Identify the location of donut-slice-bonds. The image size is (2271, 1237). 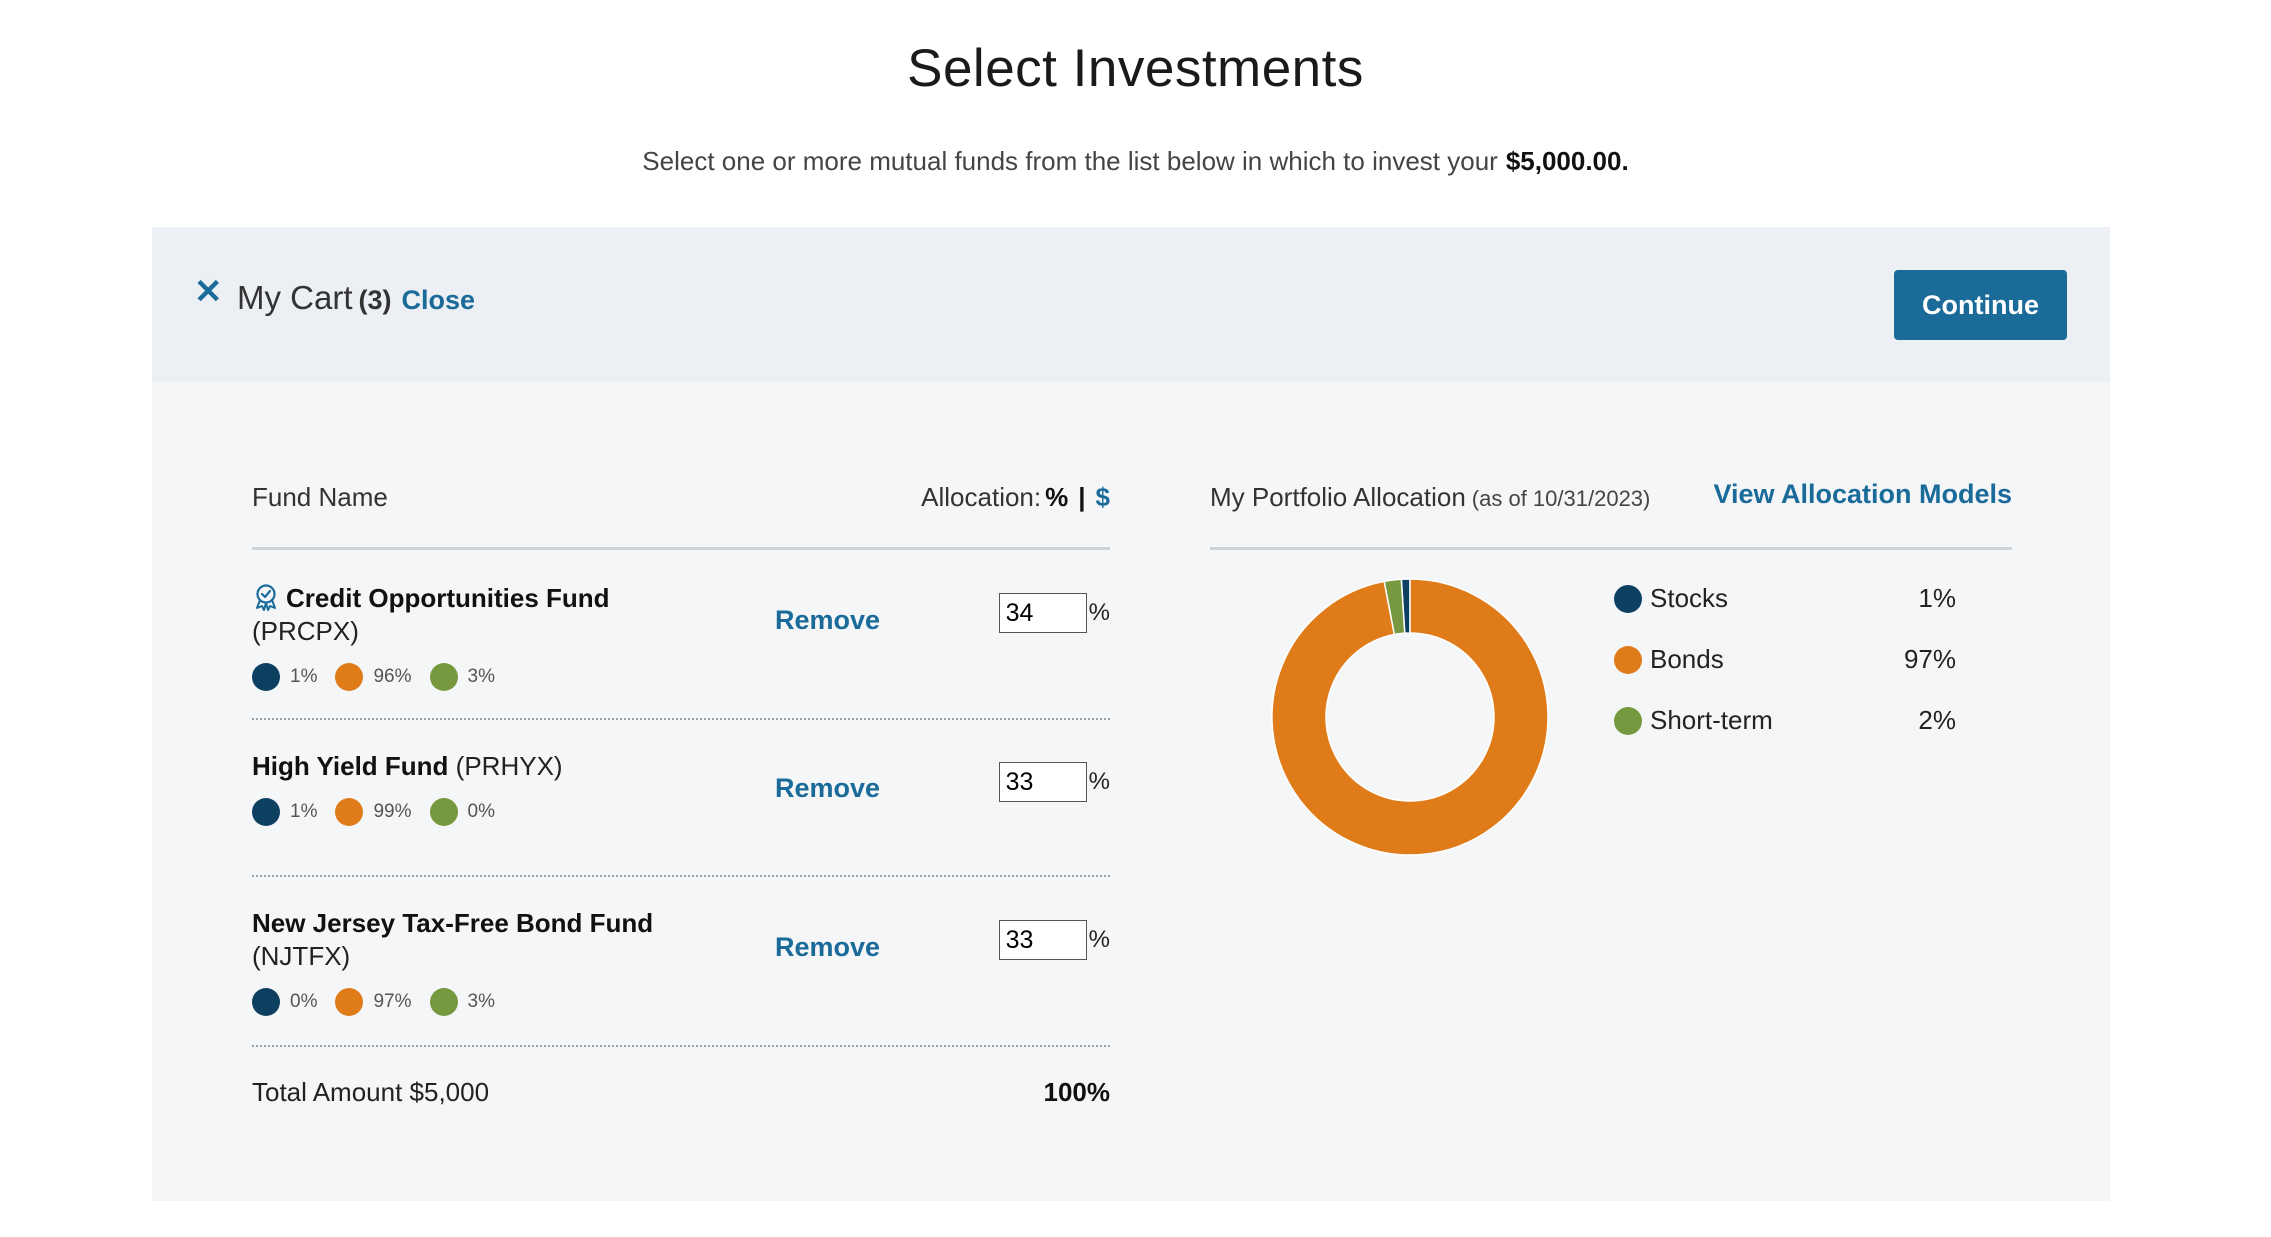
(1410, 717).